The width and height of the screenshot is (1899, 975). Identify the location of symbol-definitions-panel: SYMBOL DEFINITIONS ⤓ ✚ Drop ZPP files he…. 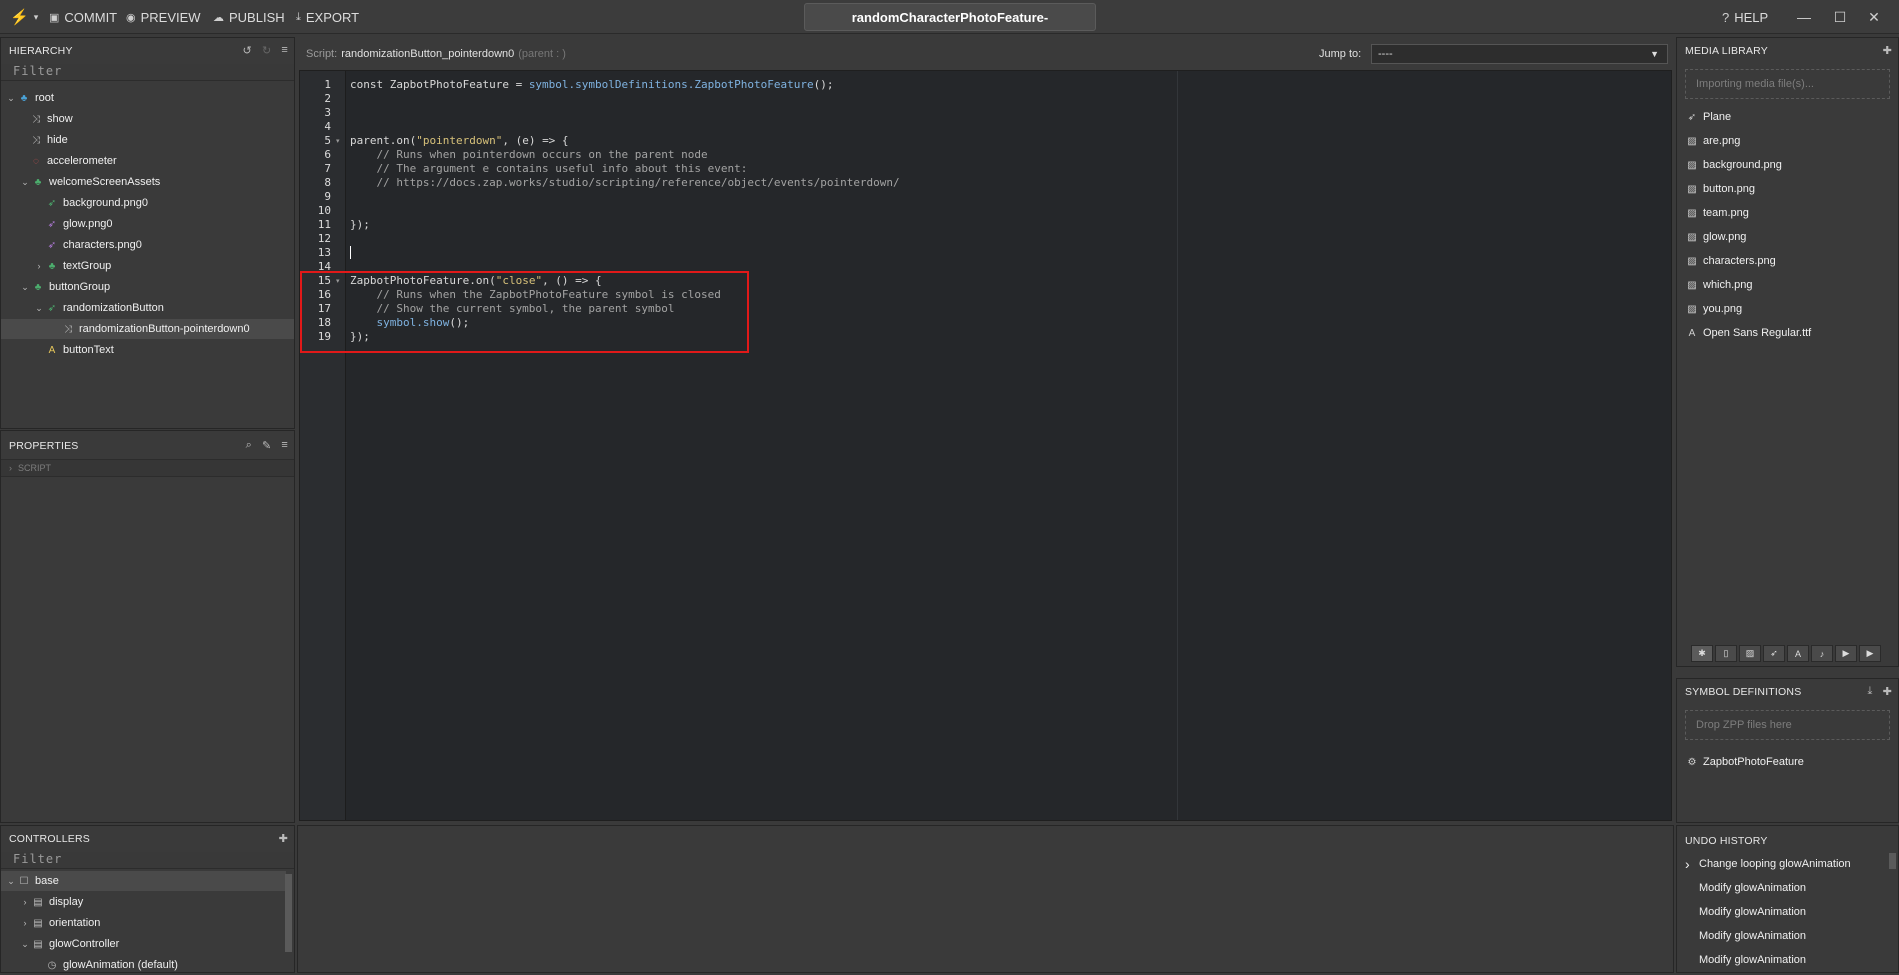
(1787, 750).